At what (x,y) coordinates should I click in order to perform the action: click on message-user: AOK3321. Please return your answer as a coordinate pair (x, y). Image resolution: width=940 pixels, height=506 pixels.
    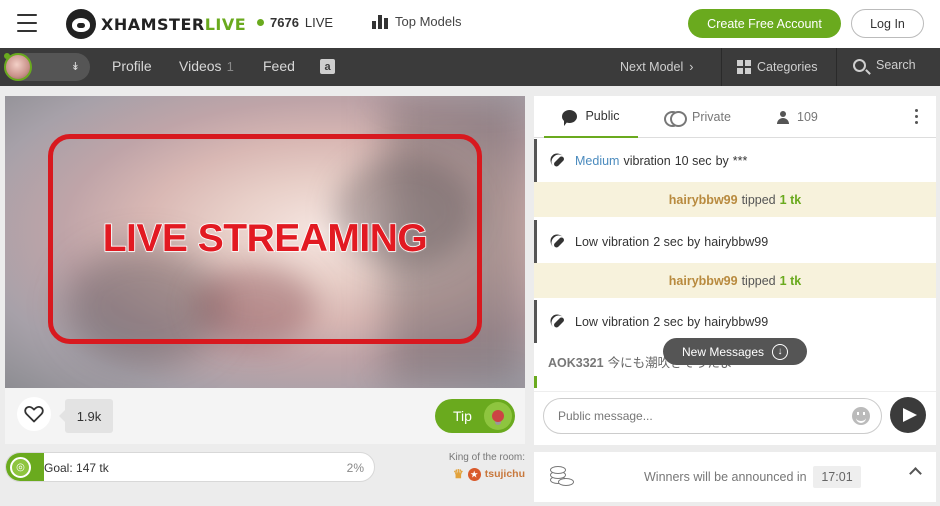
    Looking at the image, I should click on (576, 363).